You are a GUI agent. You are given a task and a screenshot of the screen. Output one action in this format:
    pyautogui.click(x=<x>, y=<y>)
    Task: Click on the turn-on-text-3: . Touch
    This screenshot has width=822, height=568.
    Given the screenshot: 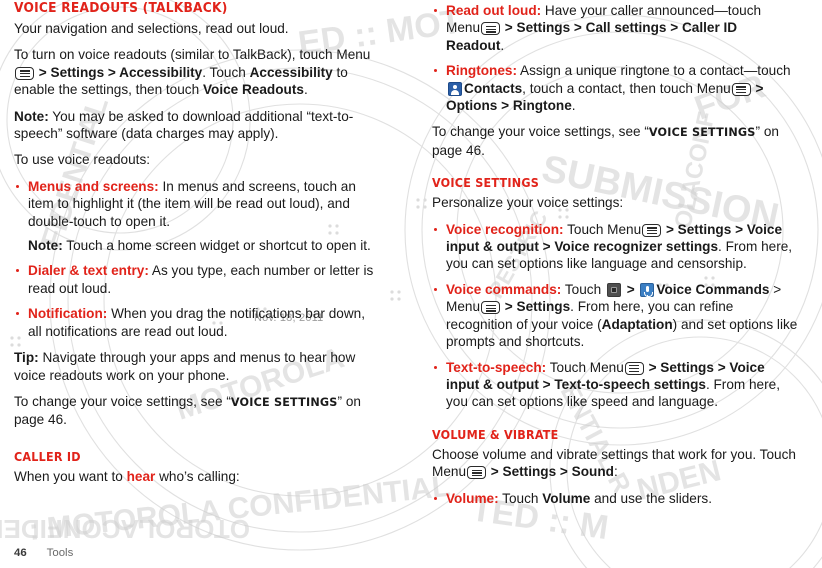 What is the action you would take?
    pyautogui.click(x=226, y=72)
    